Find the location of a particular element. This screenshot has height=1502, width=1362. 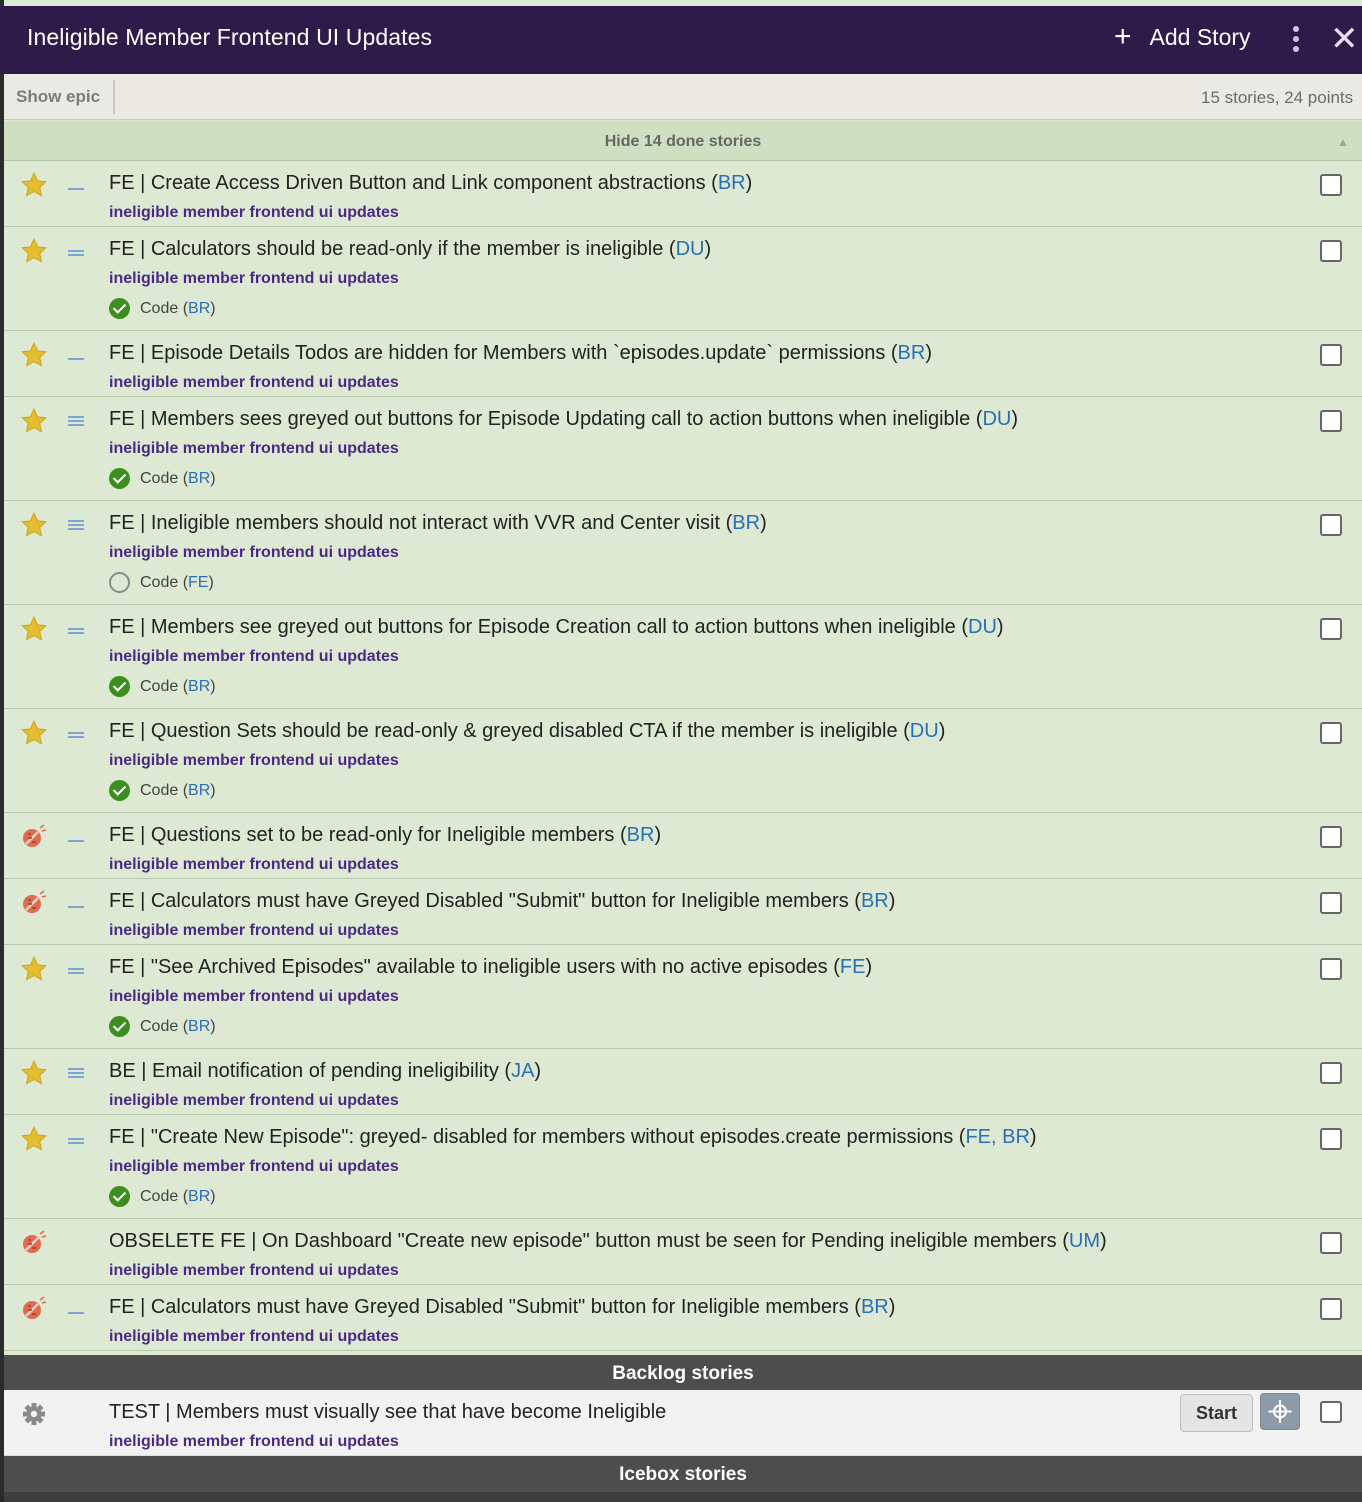

star-icon is located at coordinates (34, 525).